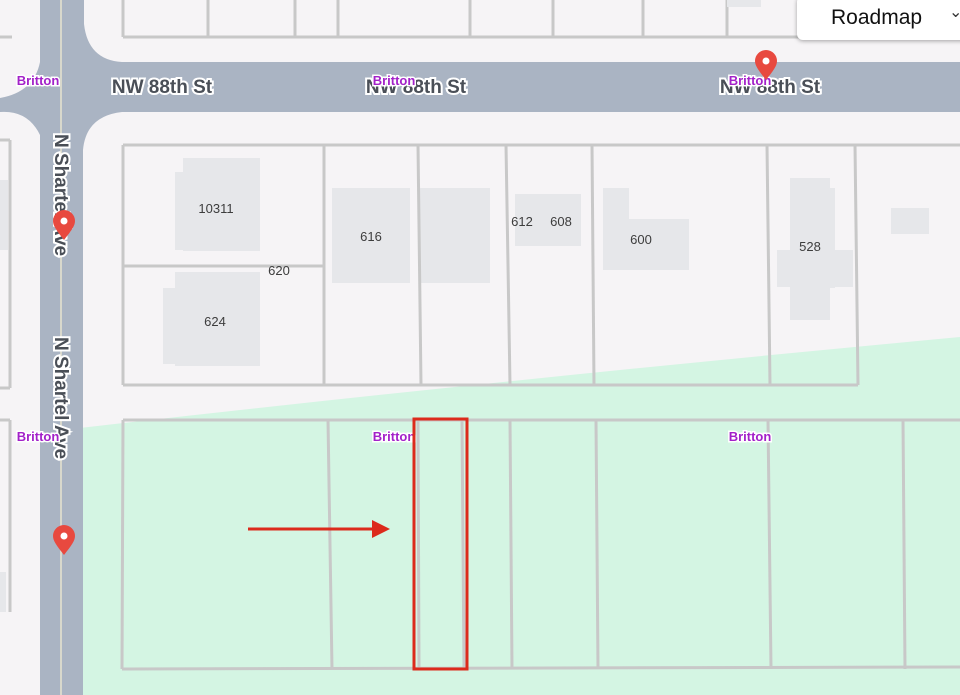  What do you see at coordinates (371, 236) in the screenshot?
I see `address-label: 616` at bounding box center [371, 236].